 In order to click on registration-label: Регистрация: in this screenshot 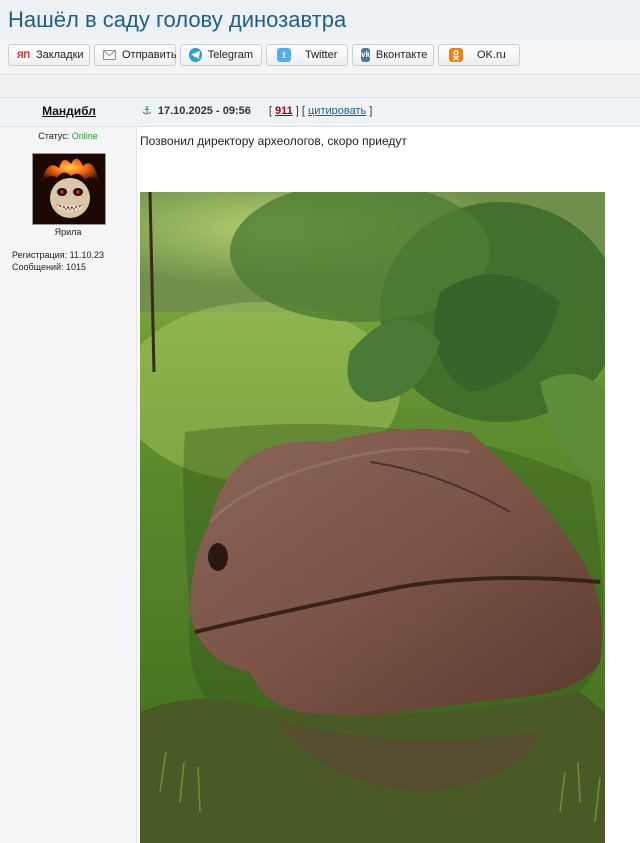, I will do `click(40, 255)`.